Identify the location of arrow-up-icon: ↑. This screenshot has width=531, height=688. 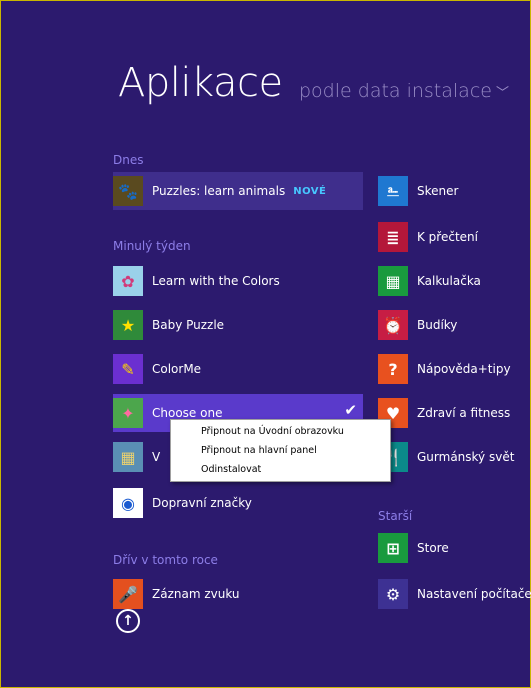
(128, 621).